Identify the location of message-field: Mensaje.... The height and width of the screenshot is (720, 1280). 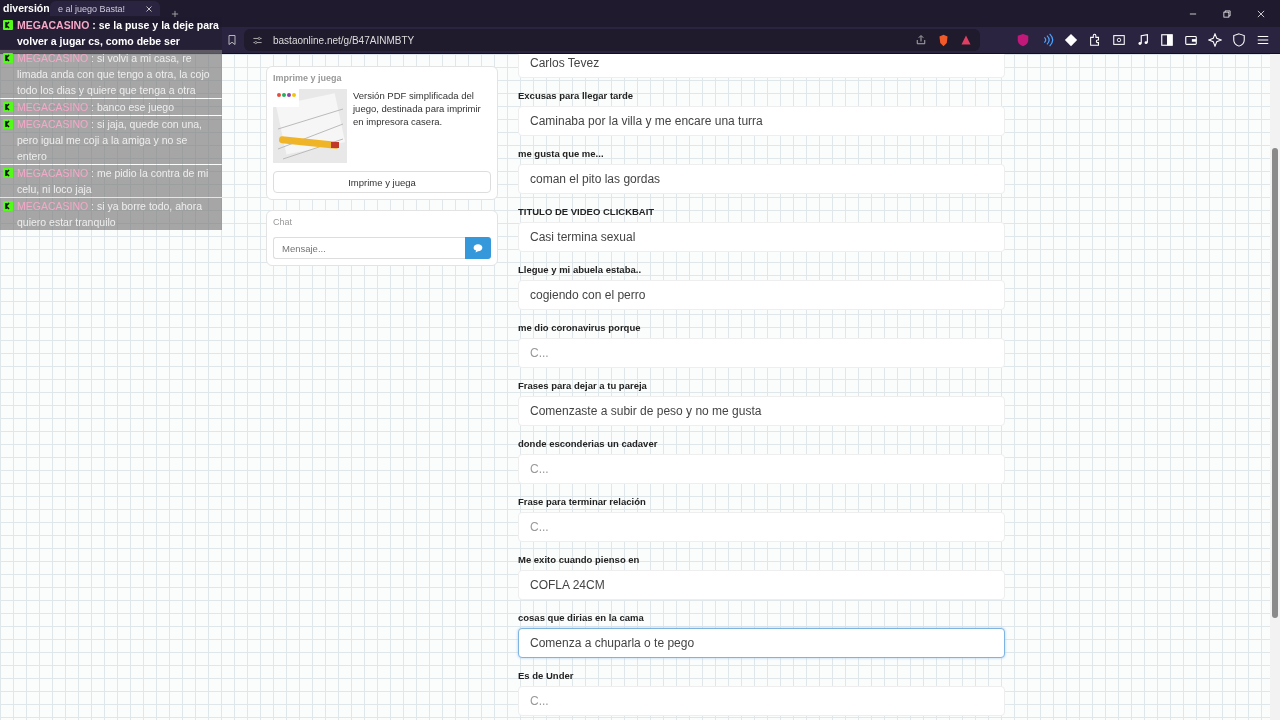
(369, 248).